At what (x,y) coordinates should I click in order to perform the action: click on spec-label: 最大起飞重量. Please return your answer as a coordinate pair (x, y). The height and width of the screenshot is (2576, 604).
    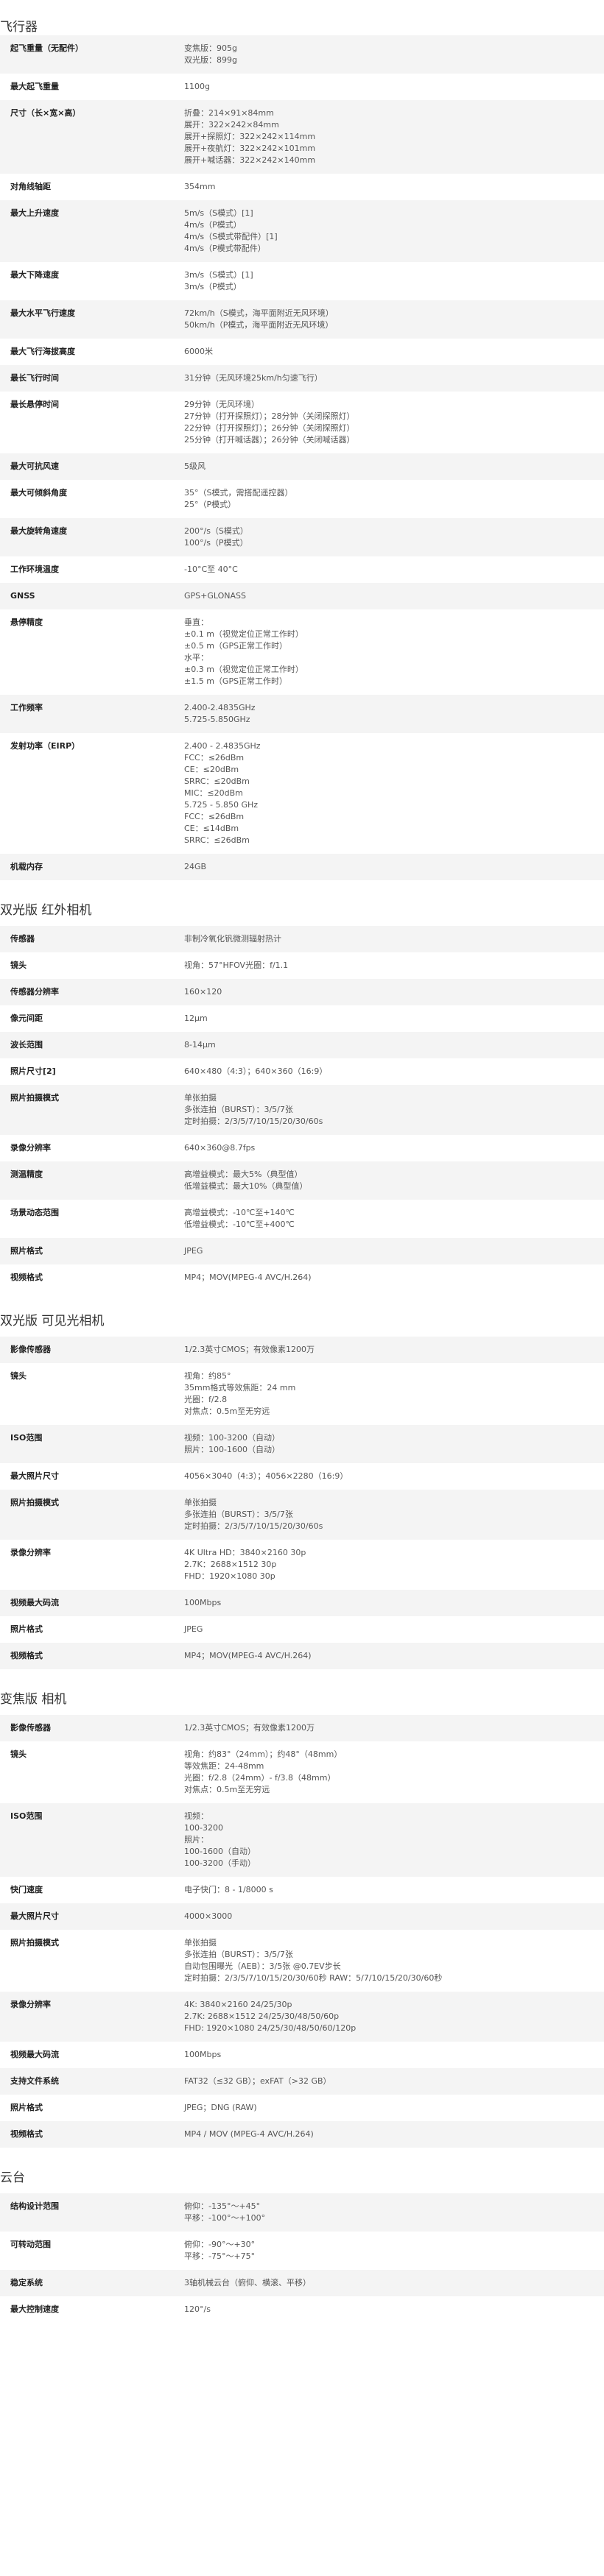
    Looking at the image, I should click on (34, 86).